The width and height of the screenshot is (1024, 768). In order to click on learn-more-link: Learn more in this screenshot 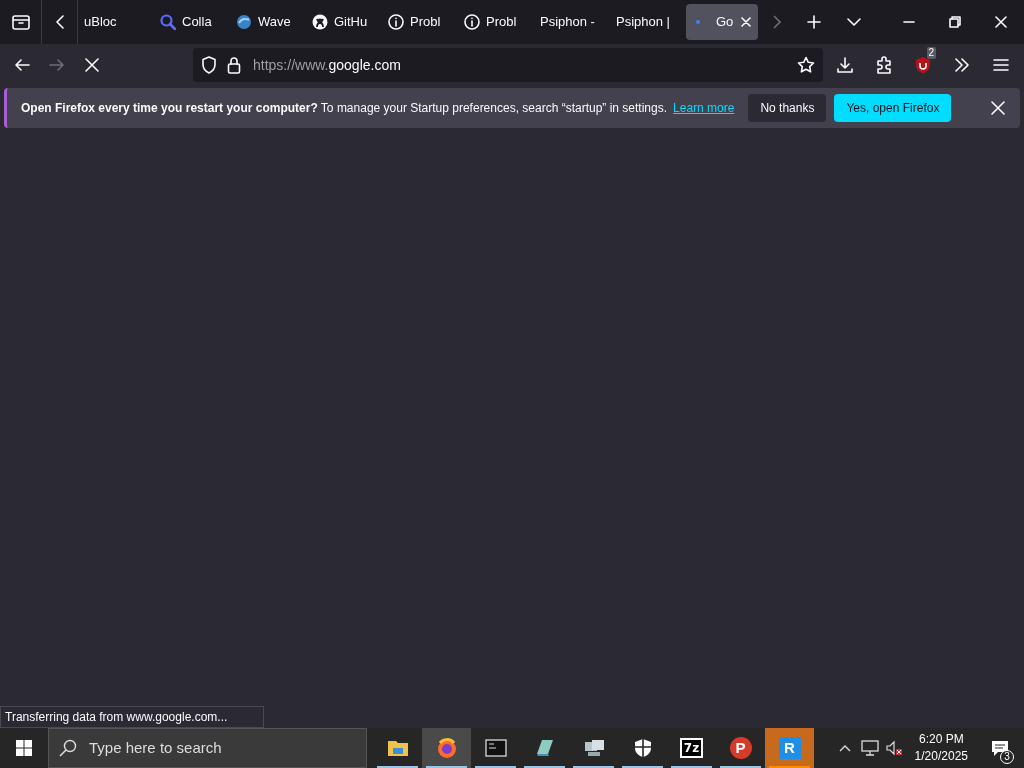, I will do `click(704, 108)`.